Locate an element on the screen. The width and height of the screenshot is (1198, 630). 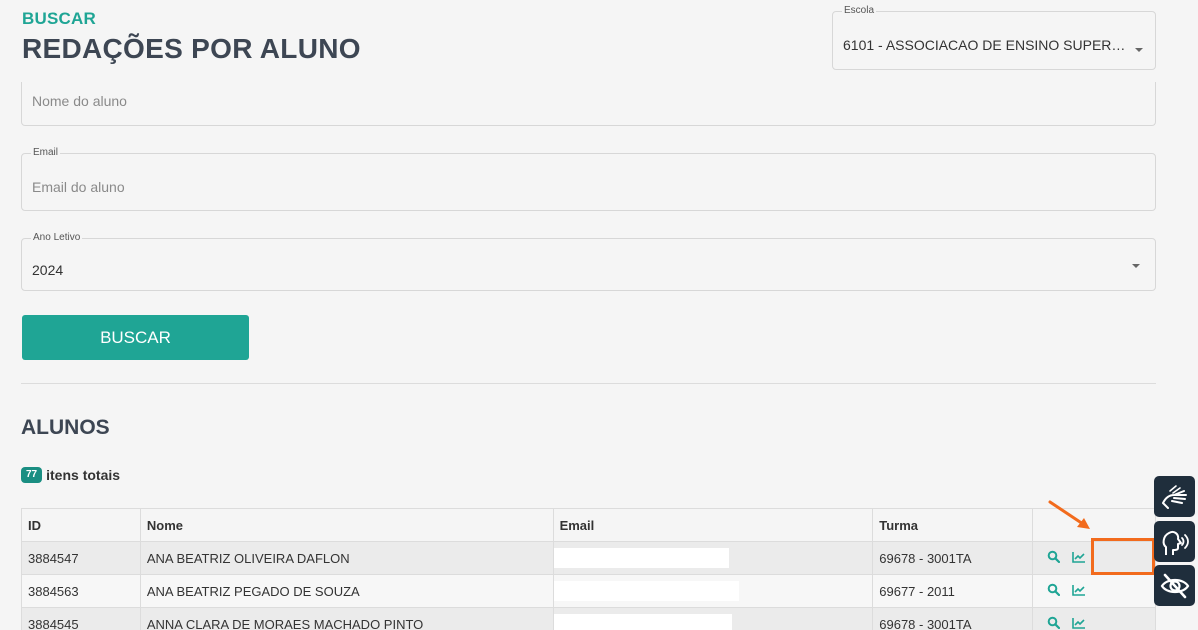
contrast-toggle-button is located at coordinates (1174, 585).